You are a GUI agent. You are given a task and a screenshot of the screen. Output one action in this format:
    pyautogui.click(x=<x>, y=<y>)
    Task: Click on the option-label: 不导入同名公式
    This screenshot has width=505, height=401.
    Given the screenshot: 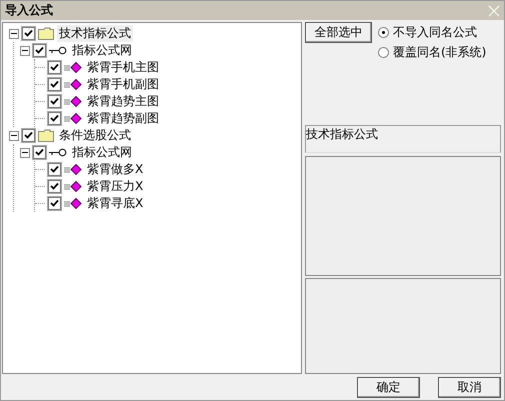 What is the action you would take?
    pyautogui.click(x=435, y=32)
    